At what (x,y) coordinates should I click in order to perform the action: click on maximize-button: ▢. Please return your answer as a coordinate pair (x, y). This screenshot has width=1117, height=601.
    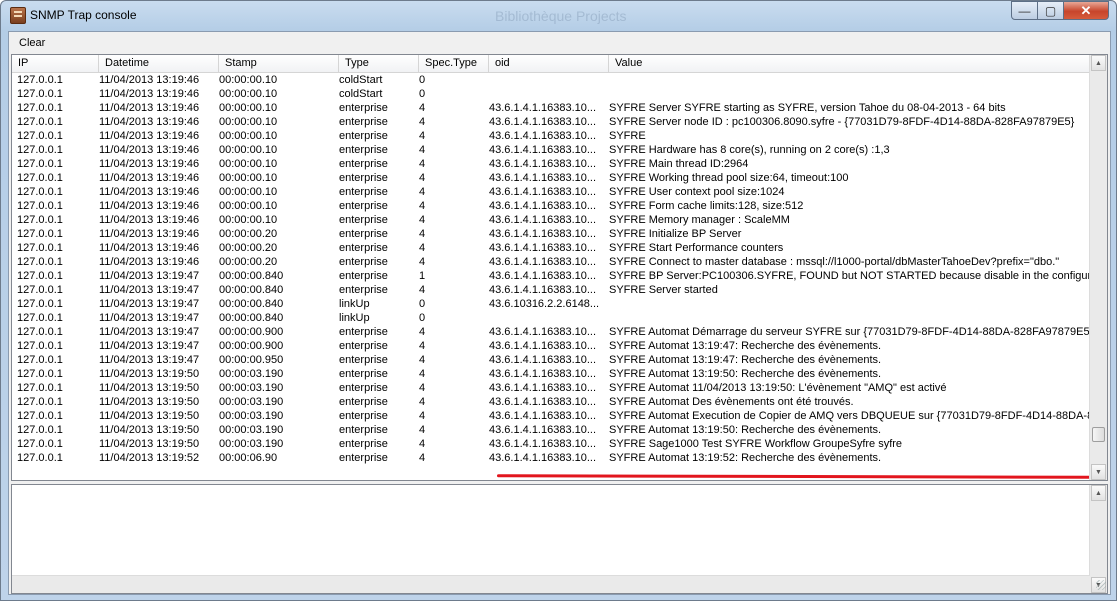
    Looking at the image, I should click on (1050, 10).